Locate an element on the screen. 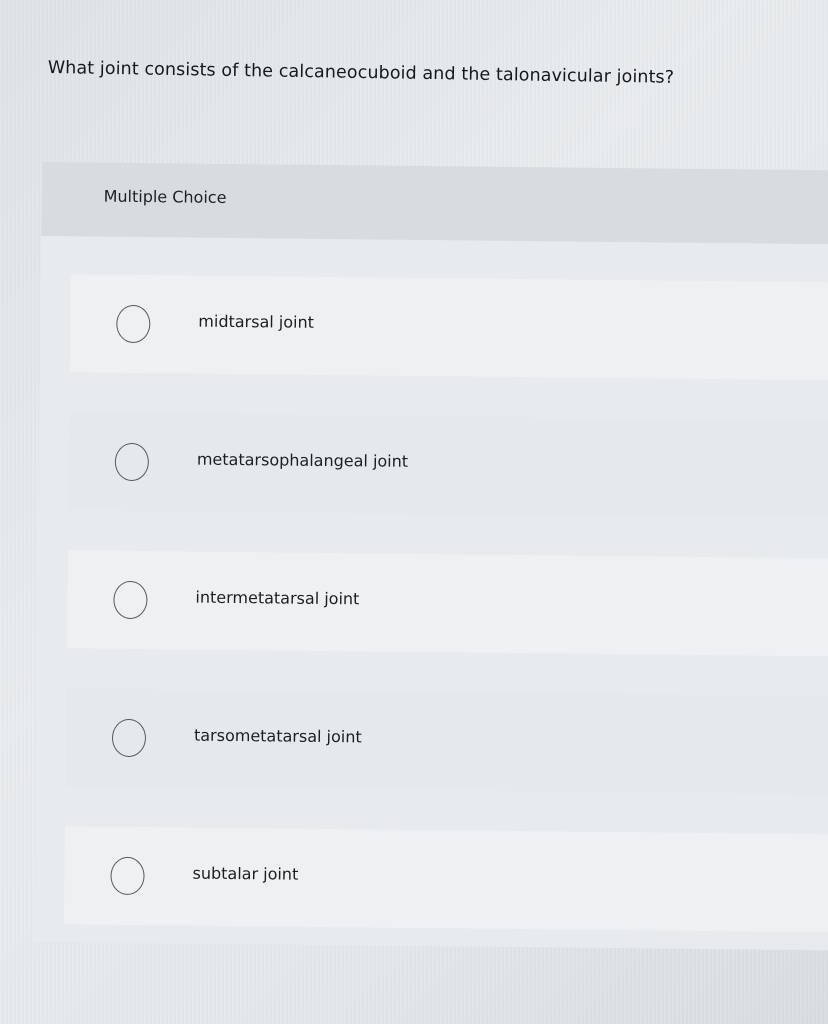 The height and width of the screenshot is (1024, 828). option-label: subtalar joint is located at coordinates (245, 873).